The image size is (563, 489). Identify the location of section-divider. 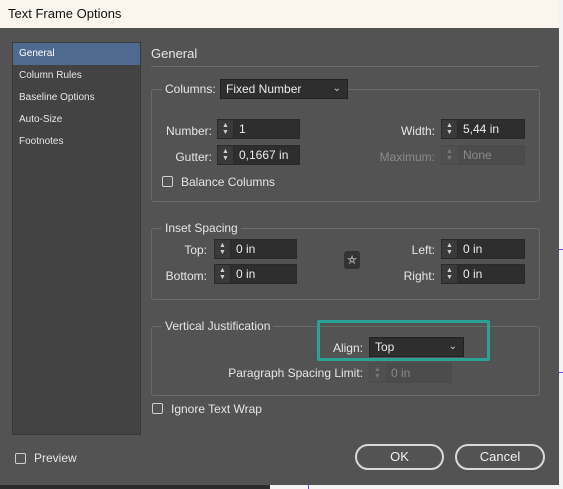
(345, 66).